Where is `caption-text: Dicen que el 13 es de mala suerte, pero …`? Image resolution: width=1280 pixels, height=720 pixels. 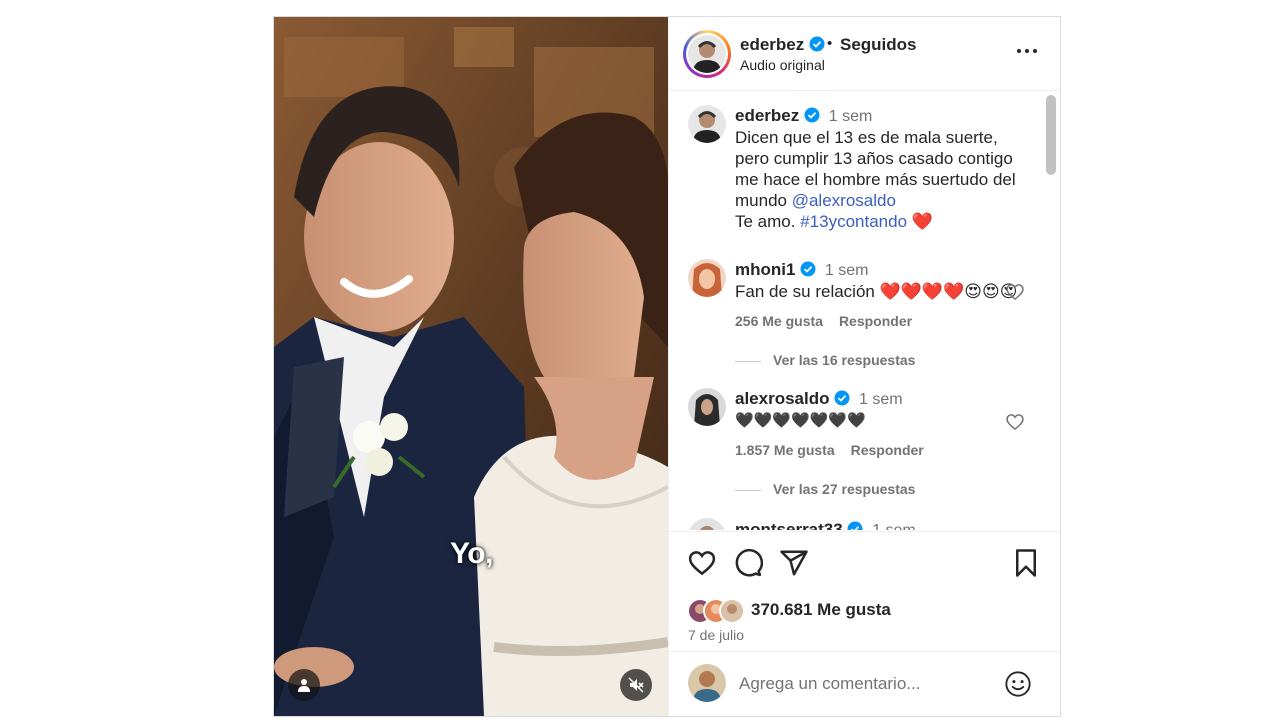 caption-text: Dicen que el 13 es de mala suerte, pero … is located at coordinates (885, 179).